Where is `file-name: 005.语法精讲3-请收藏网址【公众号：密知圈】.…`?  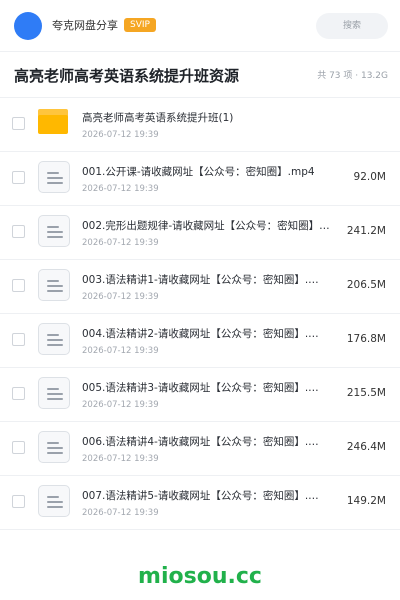 file-name: 005.语法精讲3-请收藏网址【公众号：密知圈】.… is located at coordinates (211, 388).